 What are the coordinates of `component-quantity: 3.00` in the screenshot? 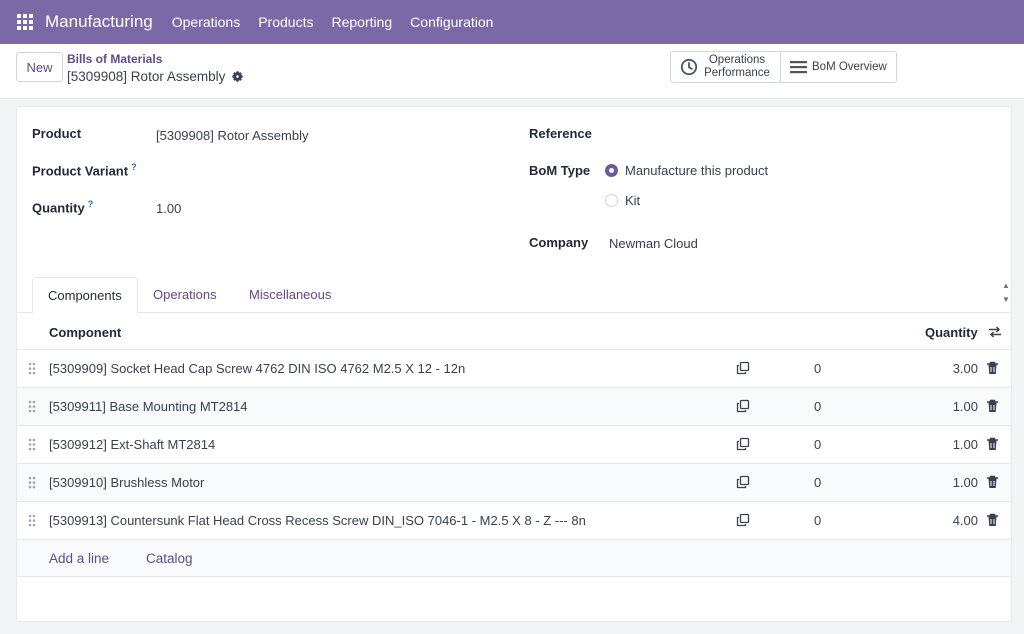 It's located at (947, 368).